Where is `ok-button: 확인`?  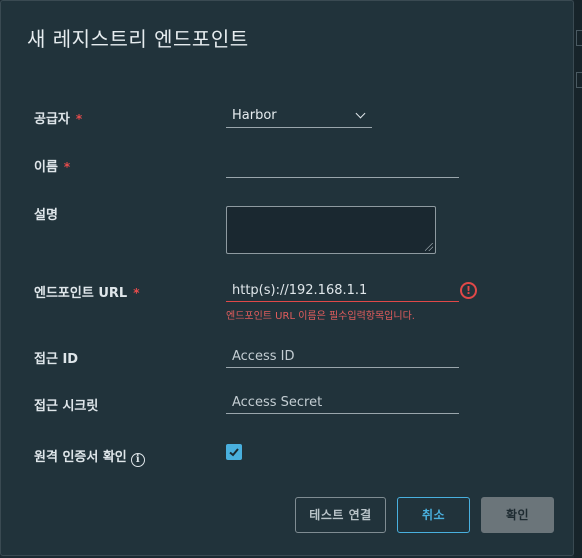
ok-button: 확인 is located at coordinates (517, 515).